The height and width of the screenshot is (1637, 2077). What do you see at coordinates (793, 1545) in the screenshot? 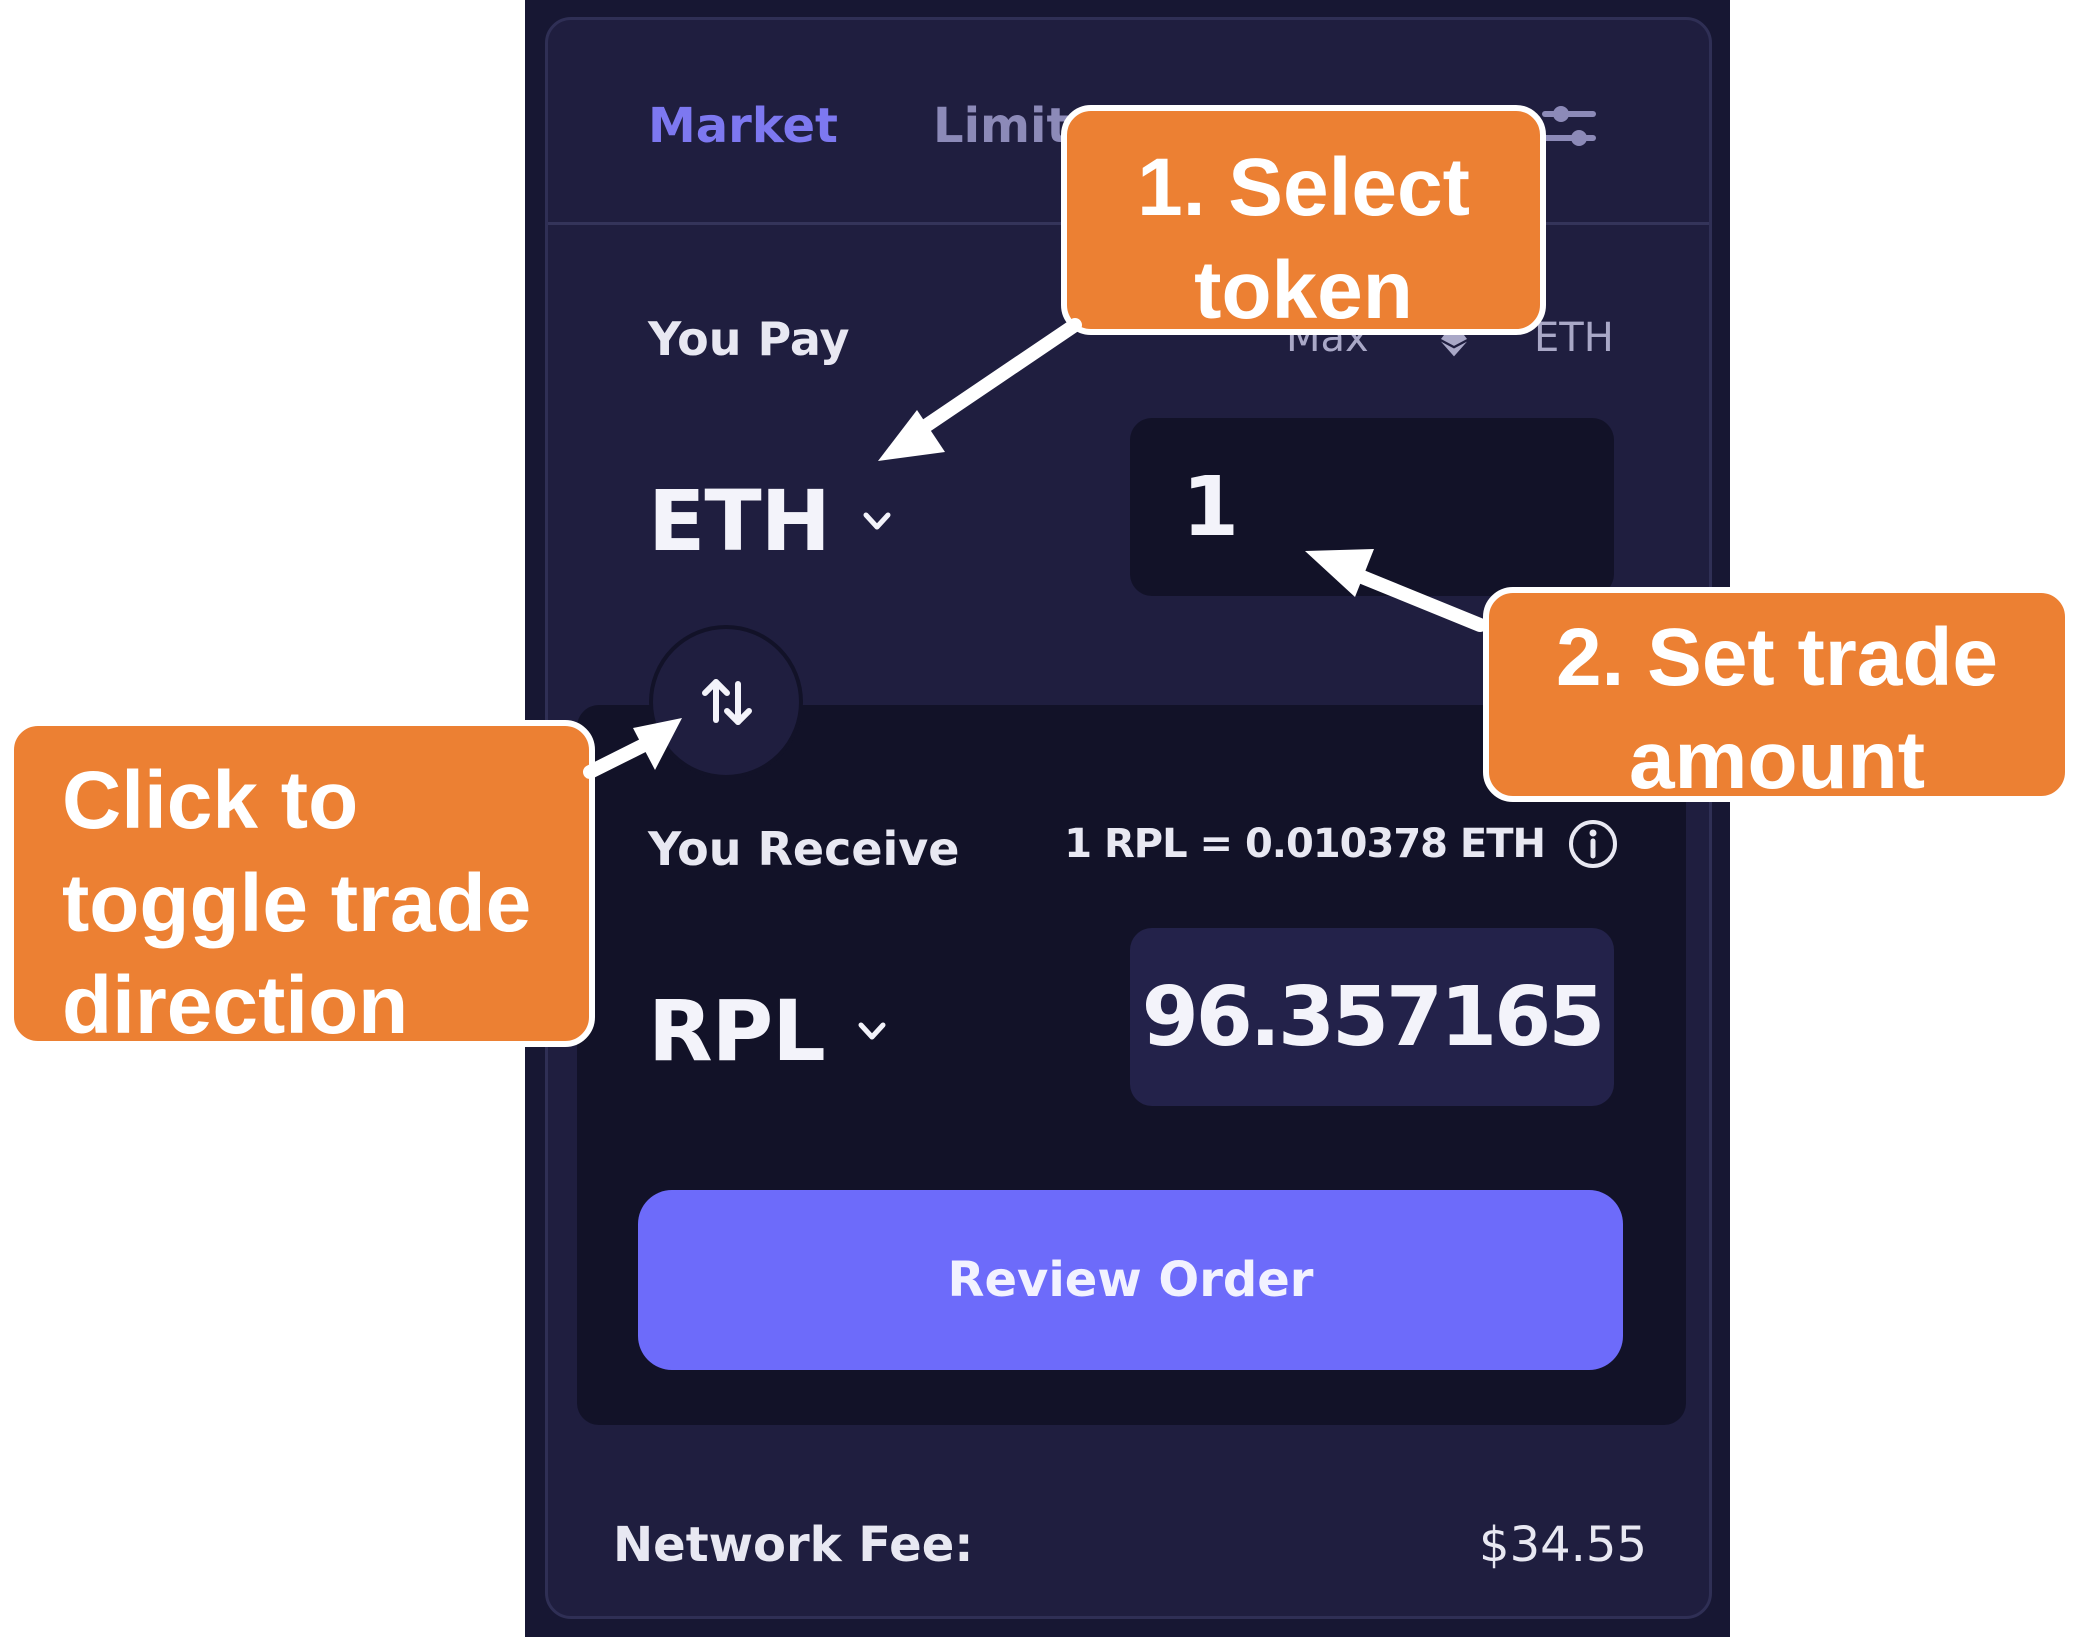
I see `network-fee-label: Network Fee:` at bounding box center [793, 1545].